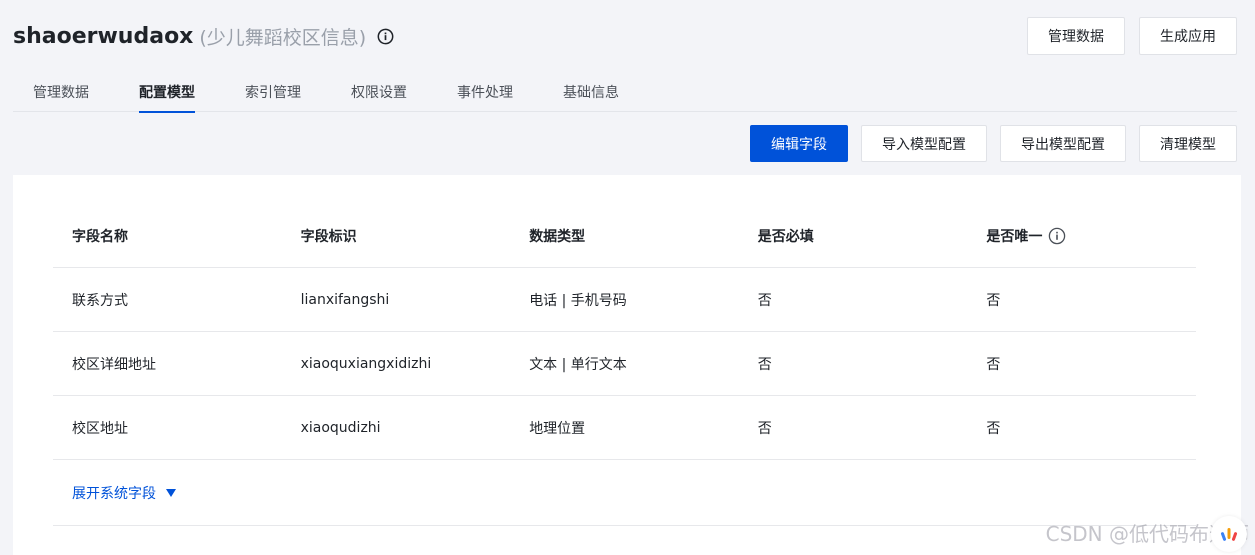 Image resolution: width=1255 pixels, height=555 pixels. What do you see at coordinates (283, 37) in the screenshot?
I see `model-subtitle: (少儿舞蹈校区信息)` at bounding box center [283, 37].